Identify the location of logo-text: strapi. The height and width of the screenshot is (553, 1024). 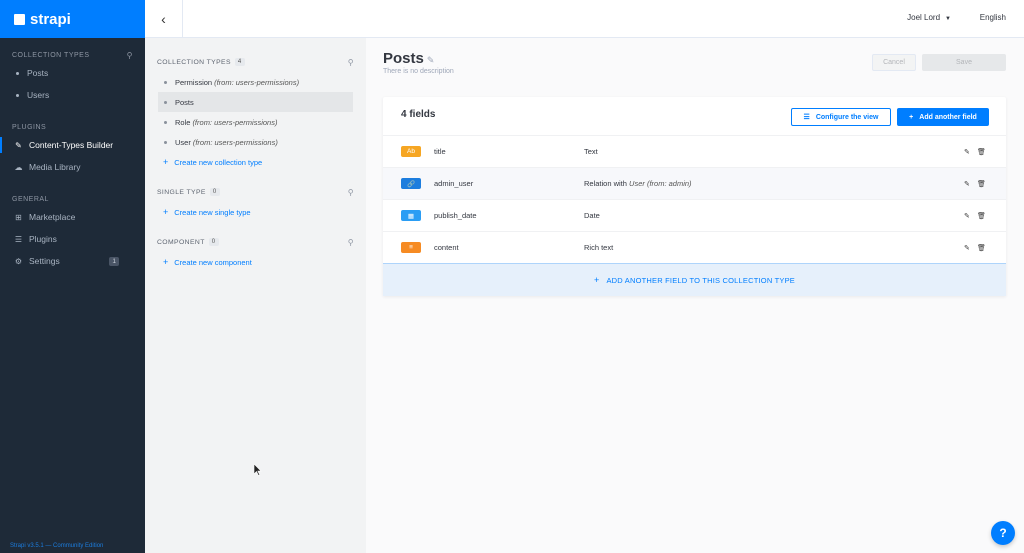
(50, 19).